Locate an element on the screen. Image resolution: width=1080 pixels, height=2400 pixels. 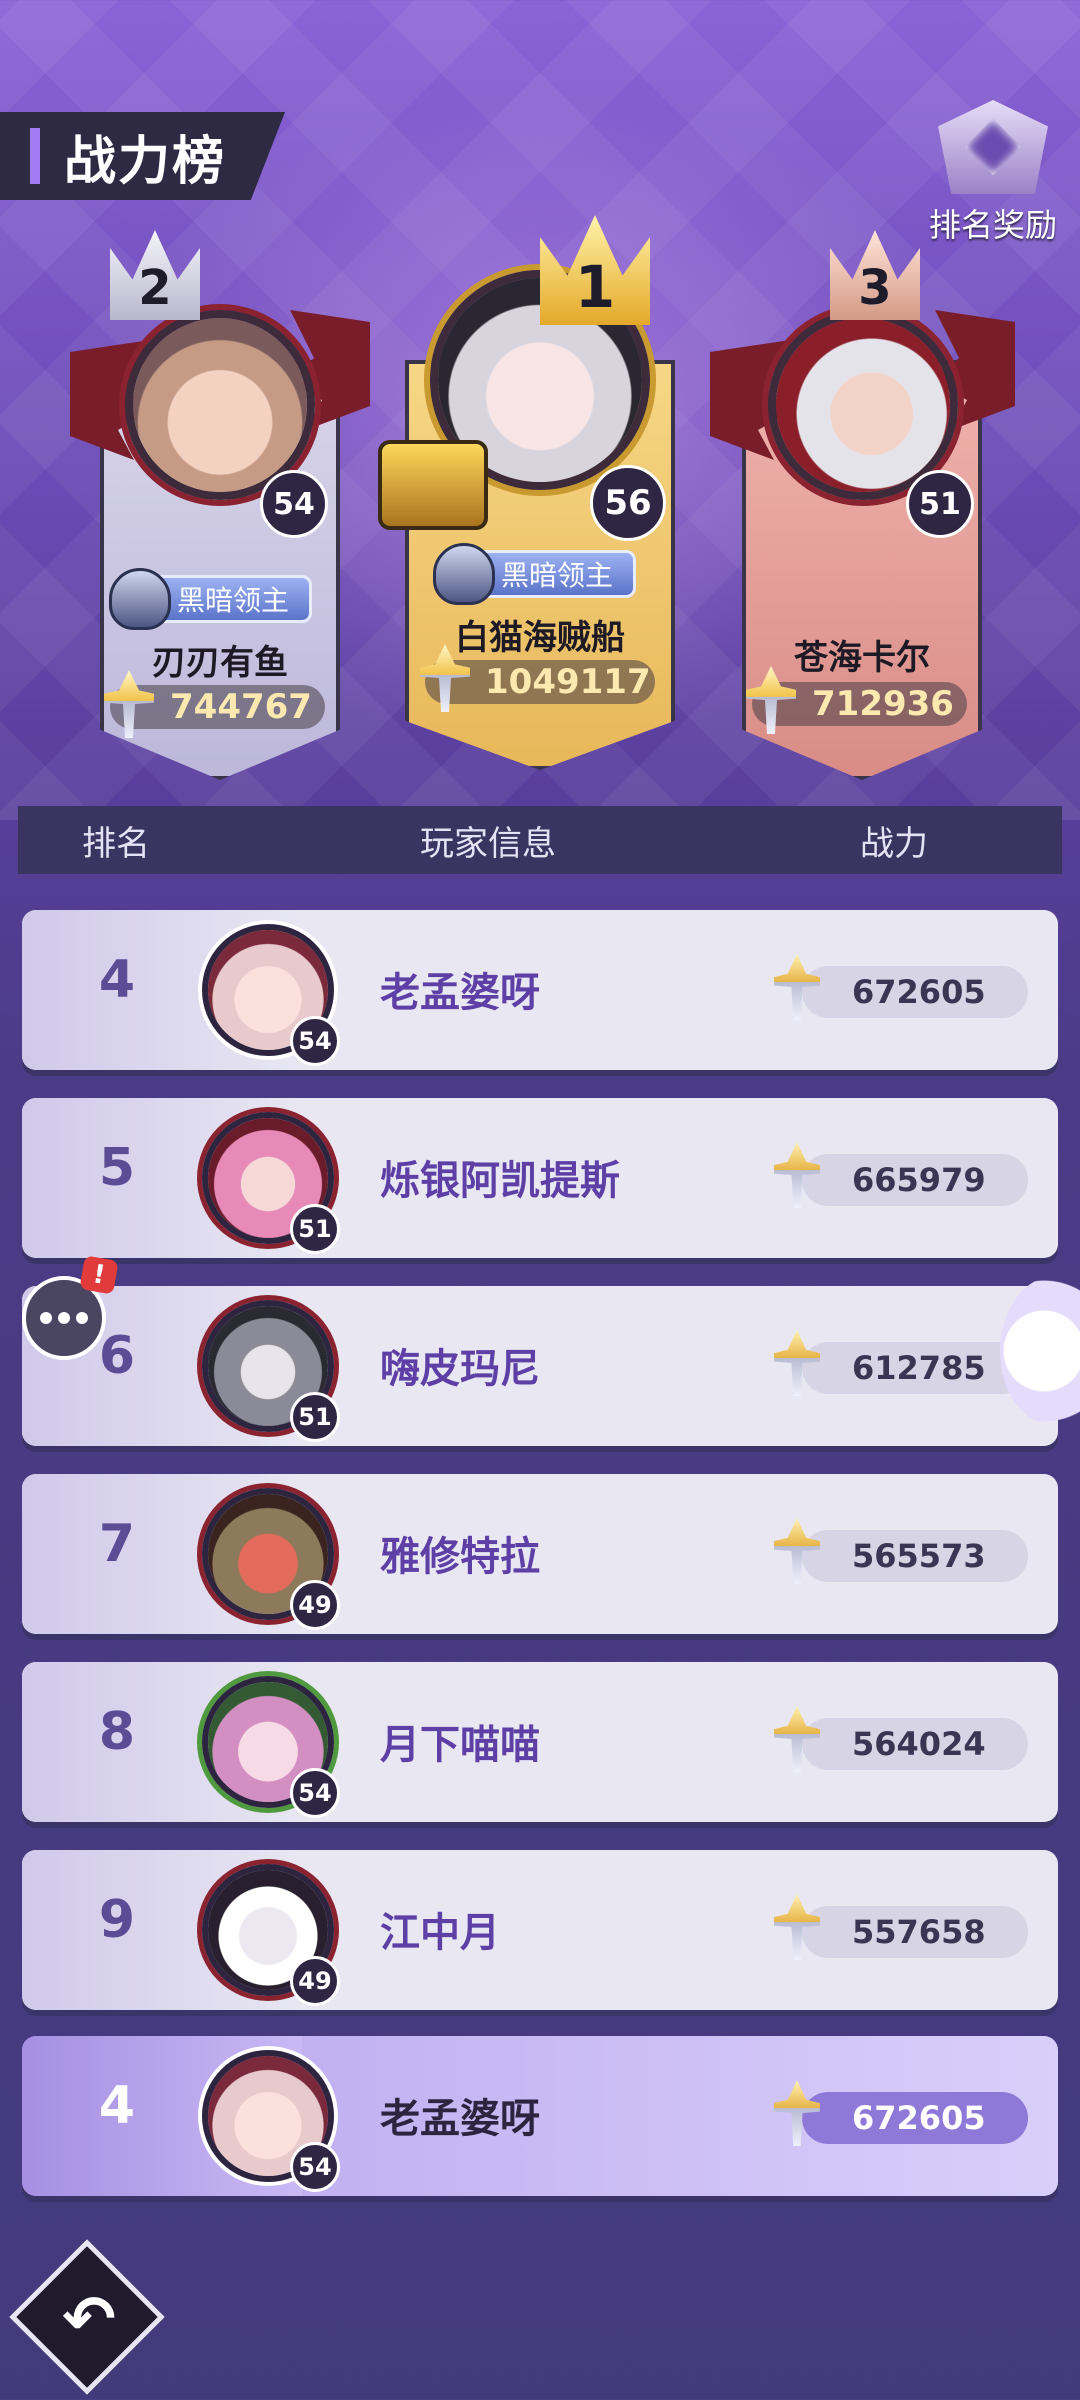
rank-row: 5 51 烁银阿凯提斯 665979 is located at coordinates (540, 1178).